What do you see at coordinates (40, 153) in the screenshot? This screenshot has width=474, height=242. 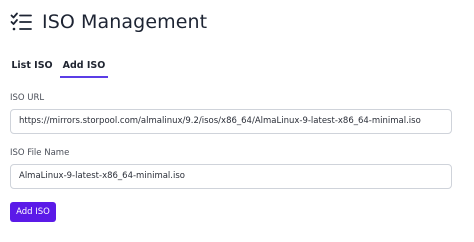 I see `iso-file-name-label: ISO File Name` at bounding box center [40, 153].